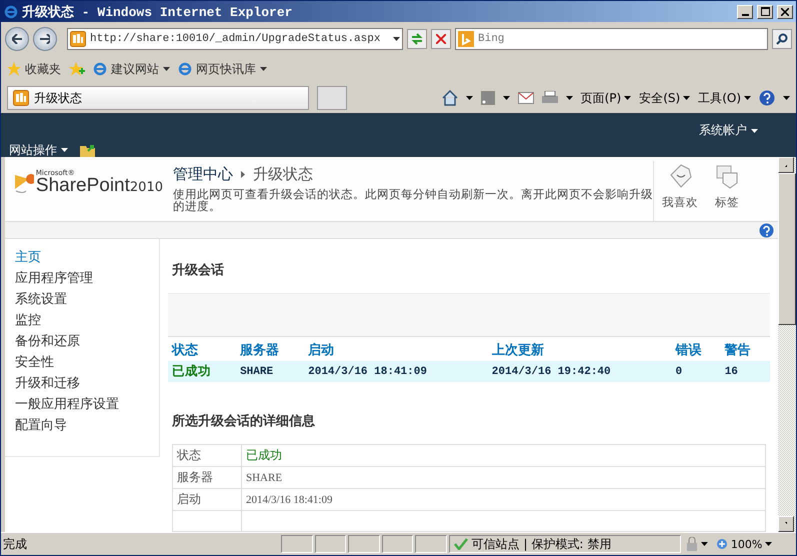 Image resolution: width=797 pixels, height=556 pixels. What do you see at coordinates (235, 39) in the screenshot?
I see `address-field: http://share:10010/_admin/UpgradeStatus.aspx` at bounding box center [235, 39].